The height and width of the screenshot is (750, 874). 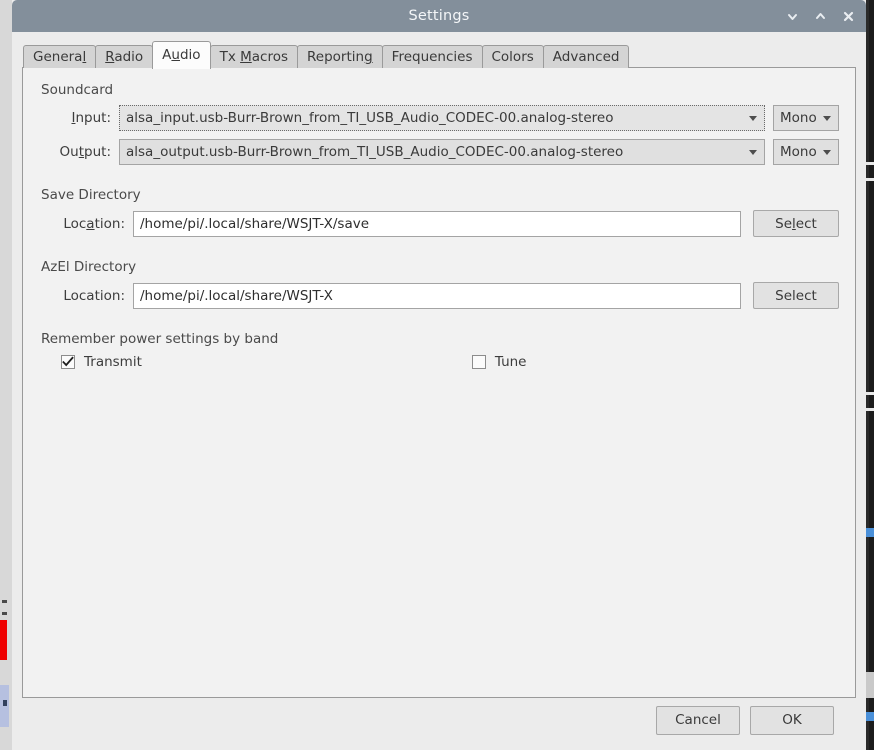 I want to click on close-icon, so click(x=848, y=16).